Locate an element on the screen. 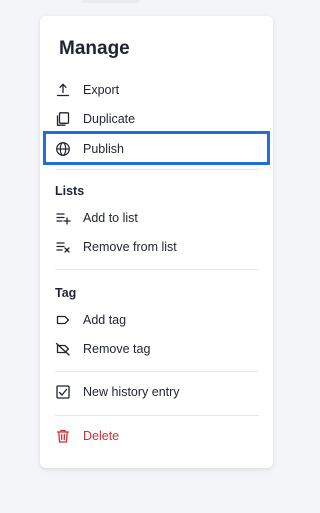  menu-title: Manage is located at coordinates (94, 48).